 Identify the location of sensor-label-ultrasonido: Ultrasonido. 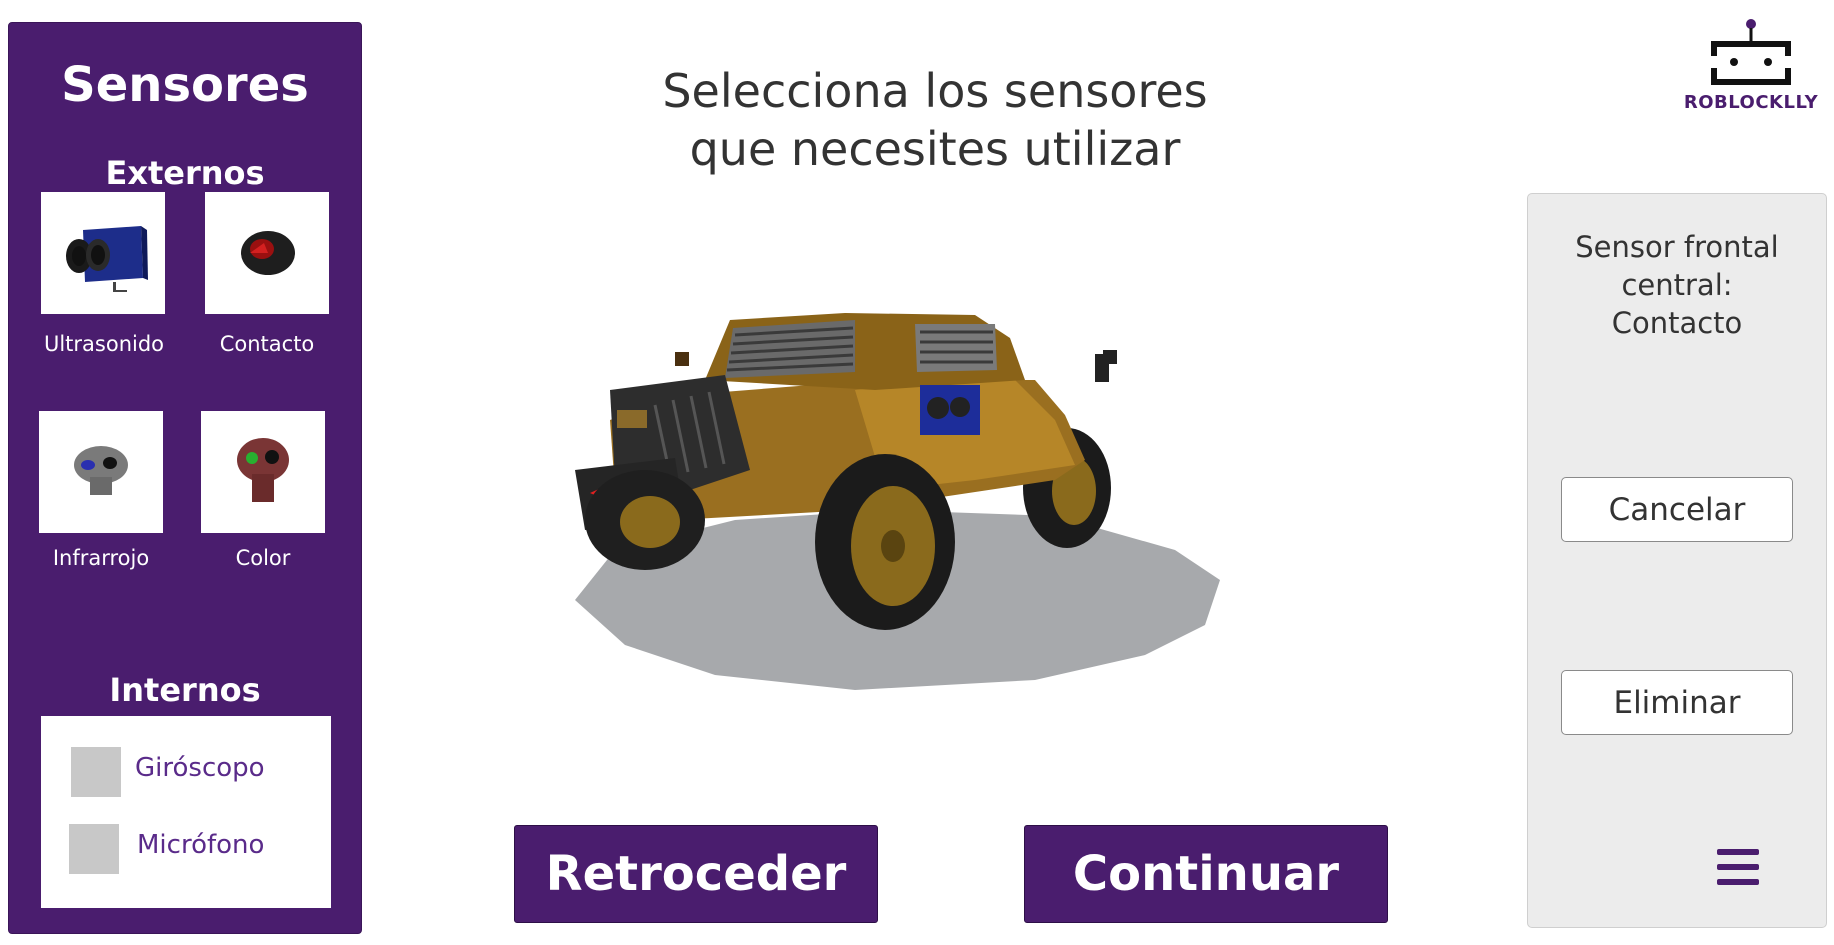
(104, 344).